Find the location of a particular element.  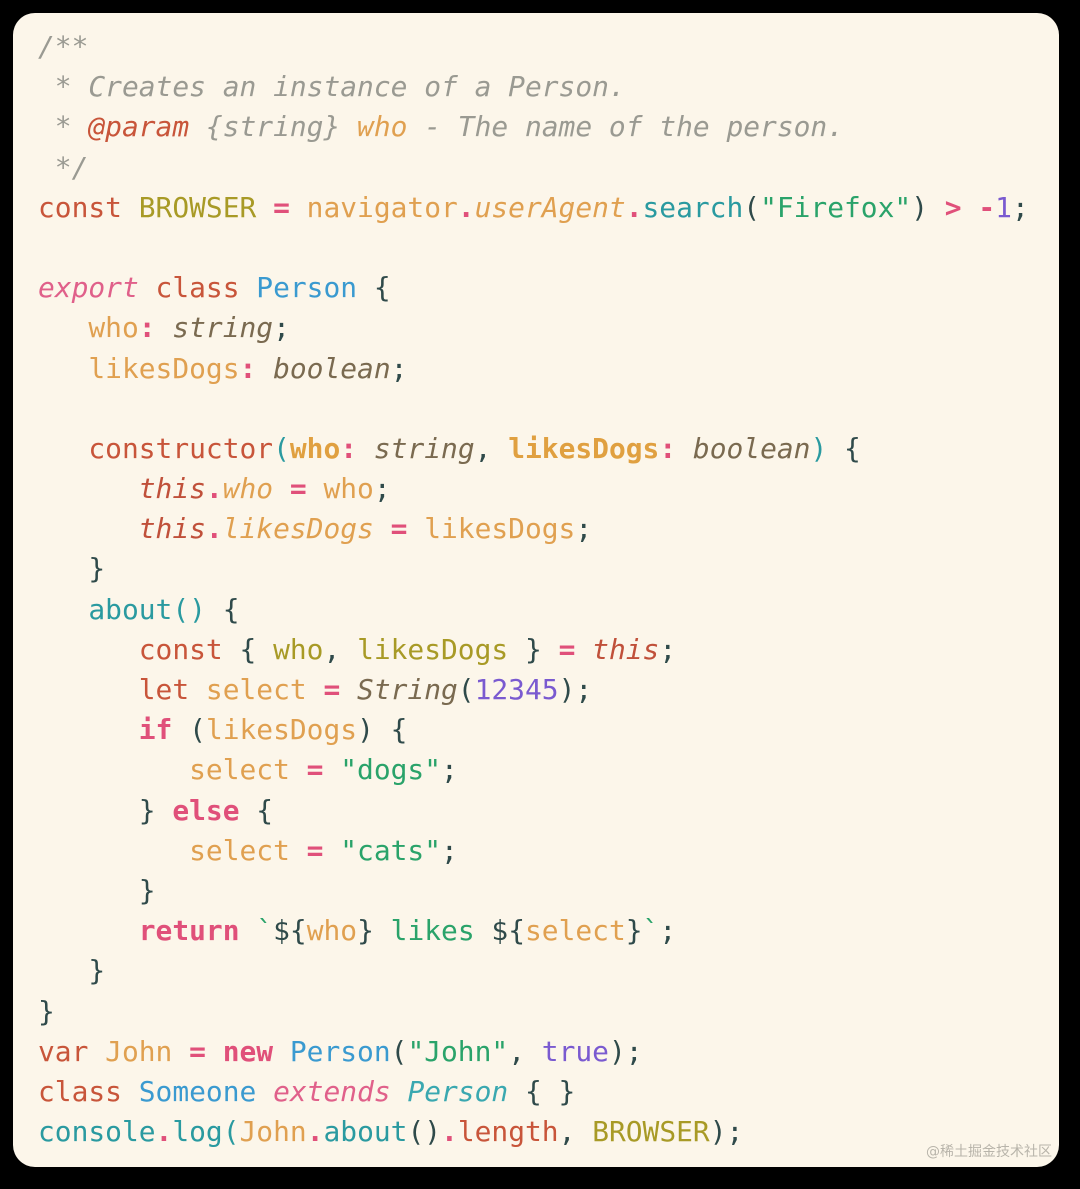

code-token: class is located at coordinates (197, 288).